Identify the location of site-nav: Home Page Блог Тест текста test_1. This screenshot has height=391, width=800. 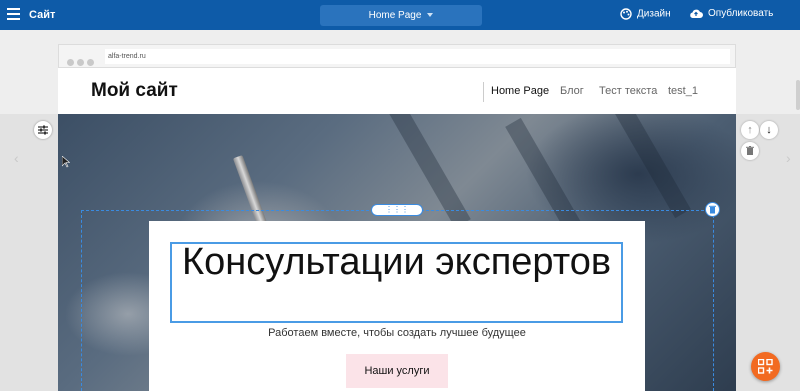
(590, 92).